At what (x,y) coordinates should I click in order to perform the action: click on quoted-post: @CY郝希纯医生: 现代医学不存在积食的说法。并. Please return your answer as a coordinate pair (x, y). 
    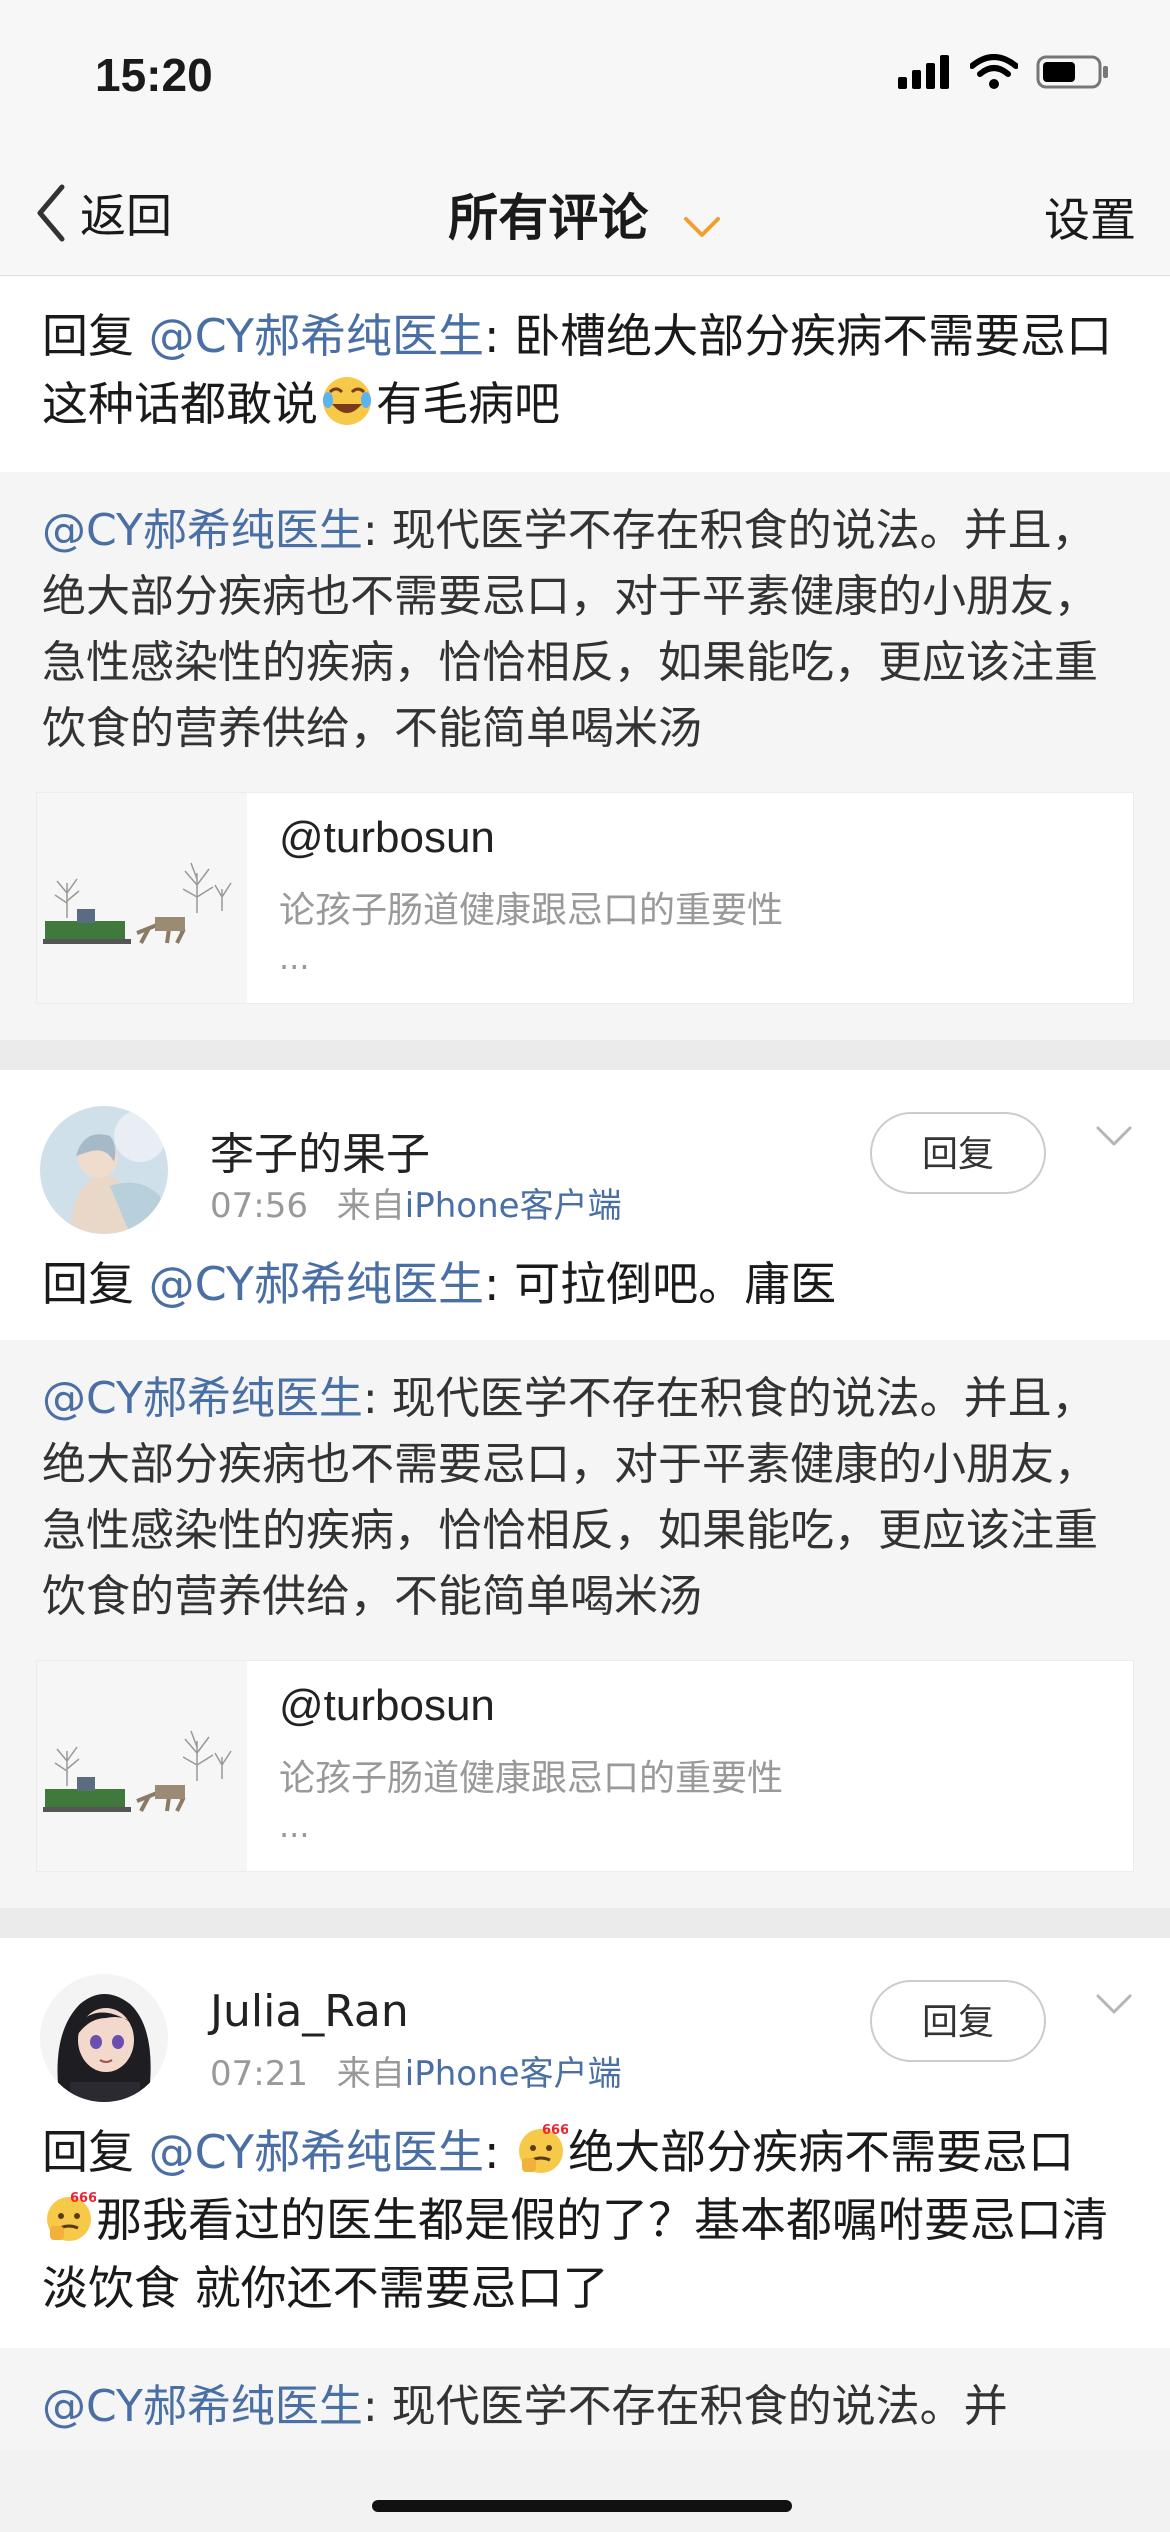
    Looking at the image, I should click on (585, 2399).